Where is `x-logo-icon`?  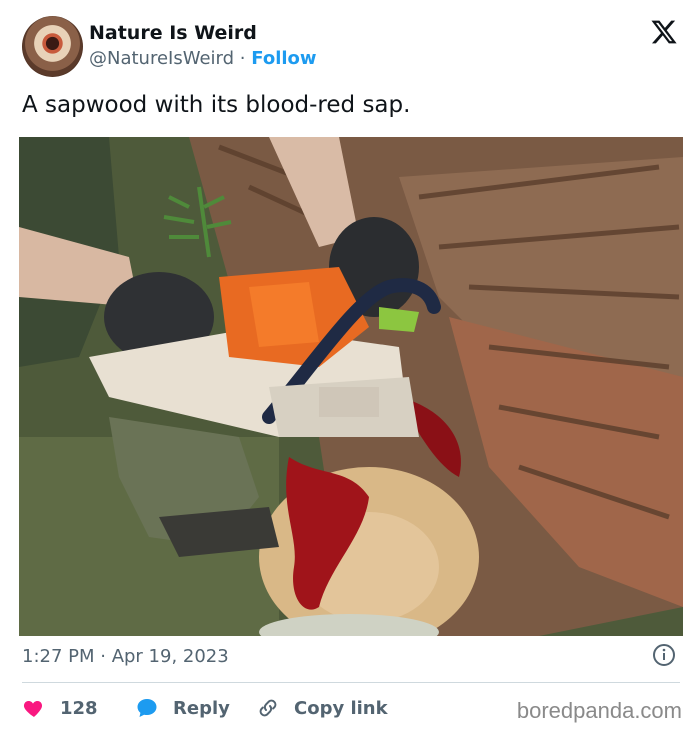
x-logo-icon is located at coordinates (664, 32).